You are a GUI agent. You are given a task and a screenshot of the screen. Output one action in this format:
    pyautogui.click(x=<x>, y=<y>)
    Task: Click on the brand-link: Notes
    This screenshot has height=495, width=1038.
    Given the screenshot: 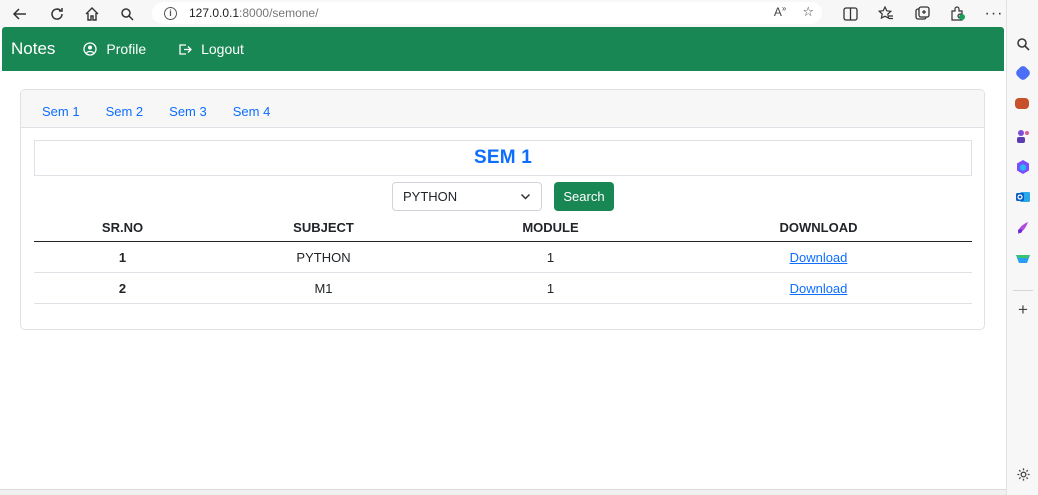 What is the action you would take?
    pyautogui.click(x=33, y=49)
    